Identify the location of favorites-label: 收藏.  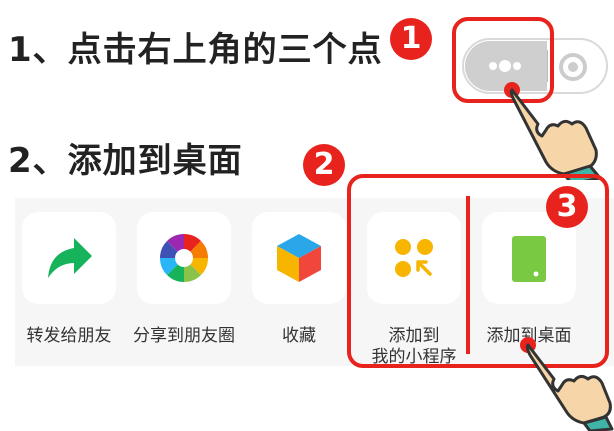
(299, 336).